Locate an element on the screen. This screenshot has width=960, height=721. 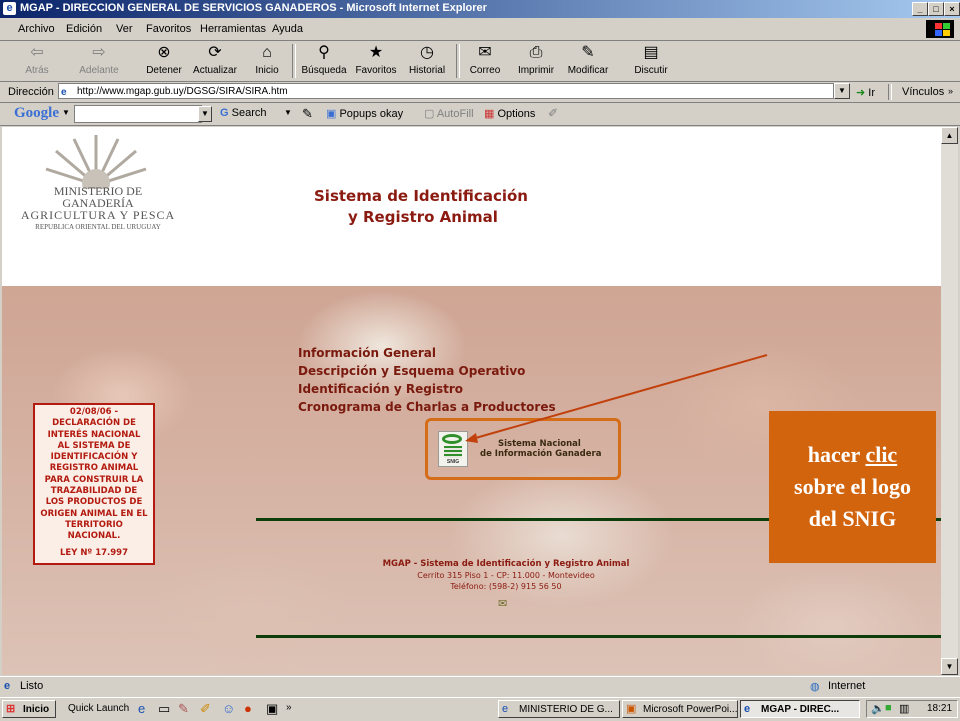
minimize-button: _ is located at coordinates (920, 9).